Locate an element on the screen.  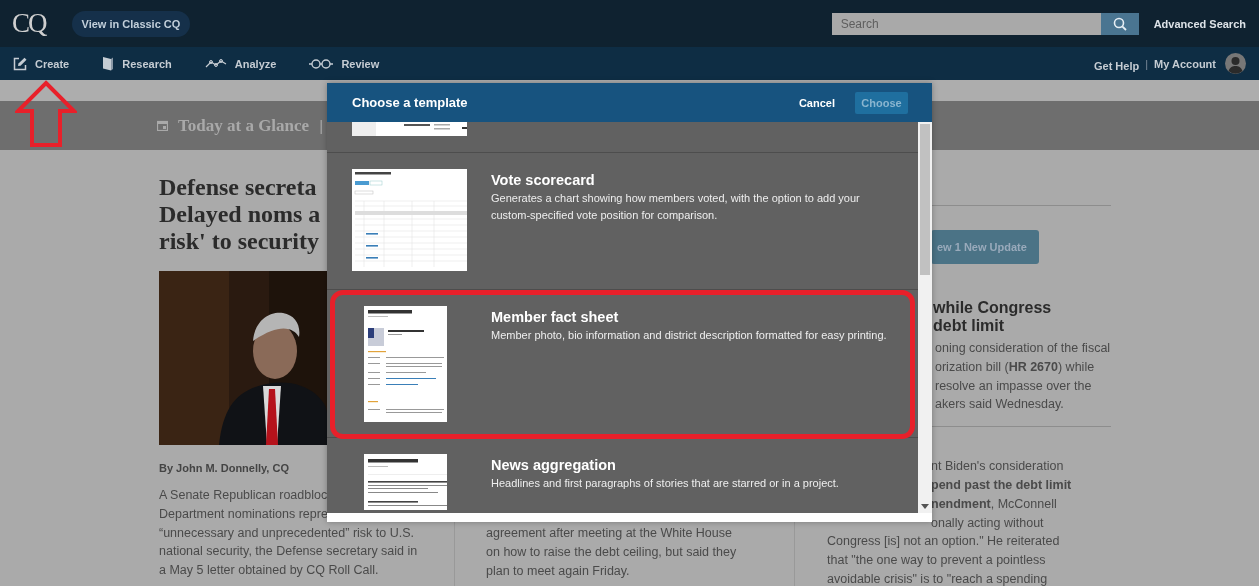
story-text-line: nendment, McConnell is located at coordinates (994, 504).